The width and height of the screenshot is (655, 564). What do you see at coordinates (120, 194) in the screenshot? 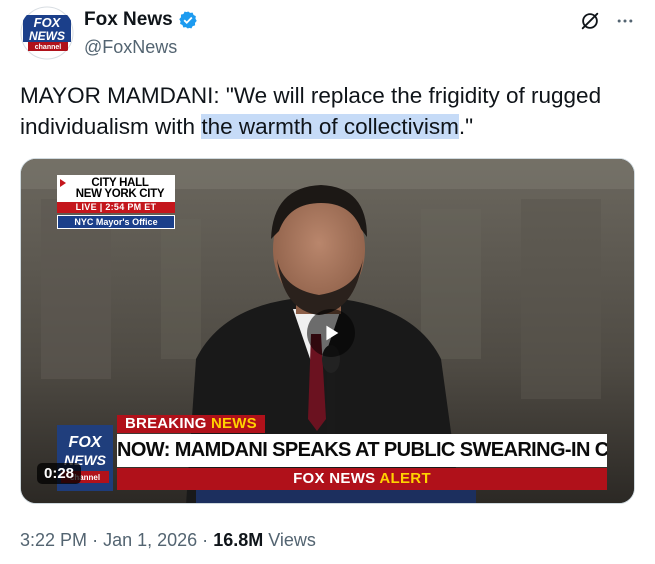
I see `location-line2: NEW YORK CITY` at bounding box center [120, 194].